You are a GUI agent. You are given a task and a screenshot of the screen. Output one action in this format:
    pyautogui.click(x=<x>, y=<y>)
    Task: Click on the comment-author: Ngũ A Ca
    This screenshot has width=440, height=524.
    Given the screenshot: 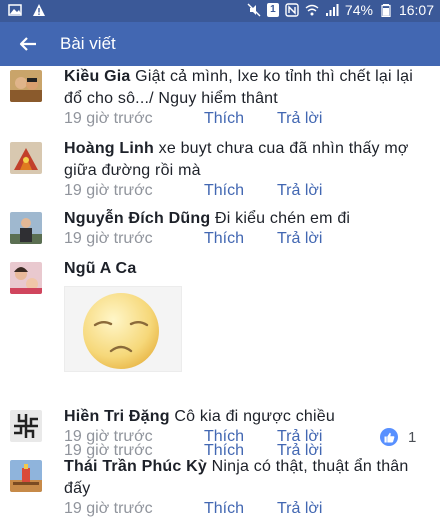 What is the action you would take?
    pyautogui.click(x=100, y=268)
    